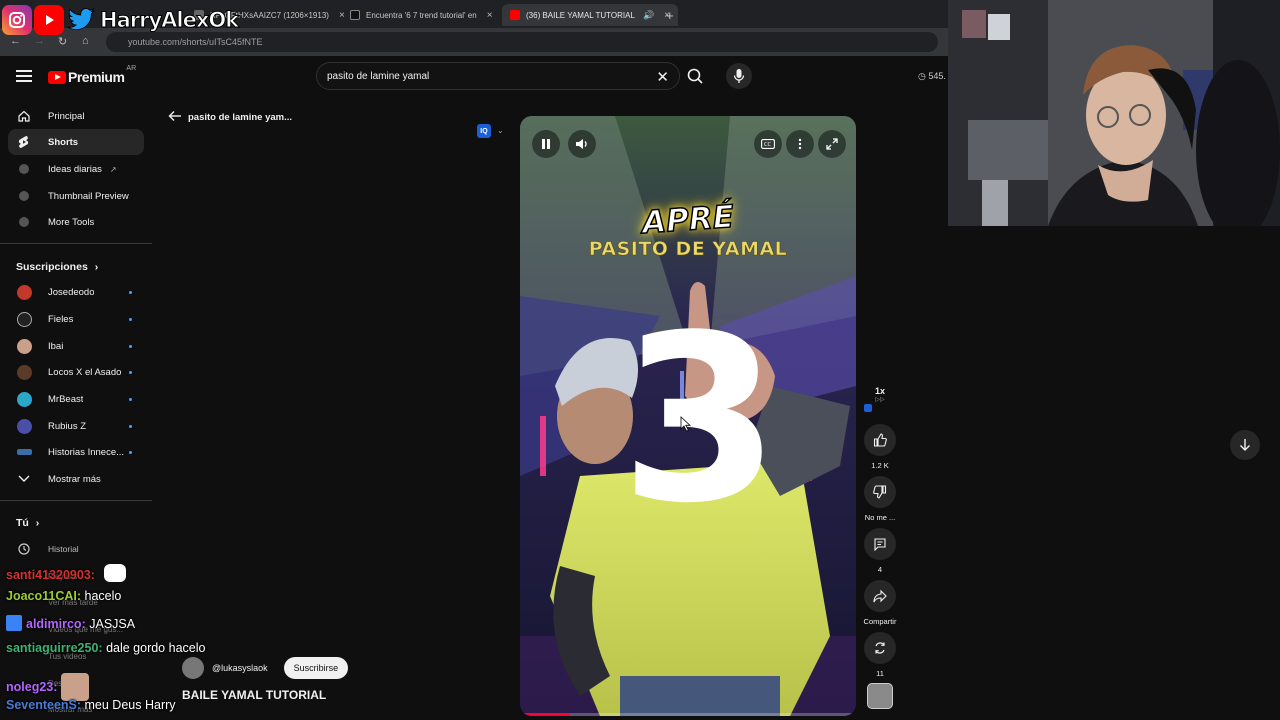 The image size is (1280, 720). I want to click on instagram-icon, so click(17, 20).